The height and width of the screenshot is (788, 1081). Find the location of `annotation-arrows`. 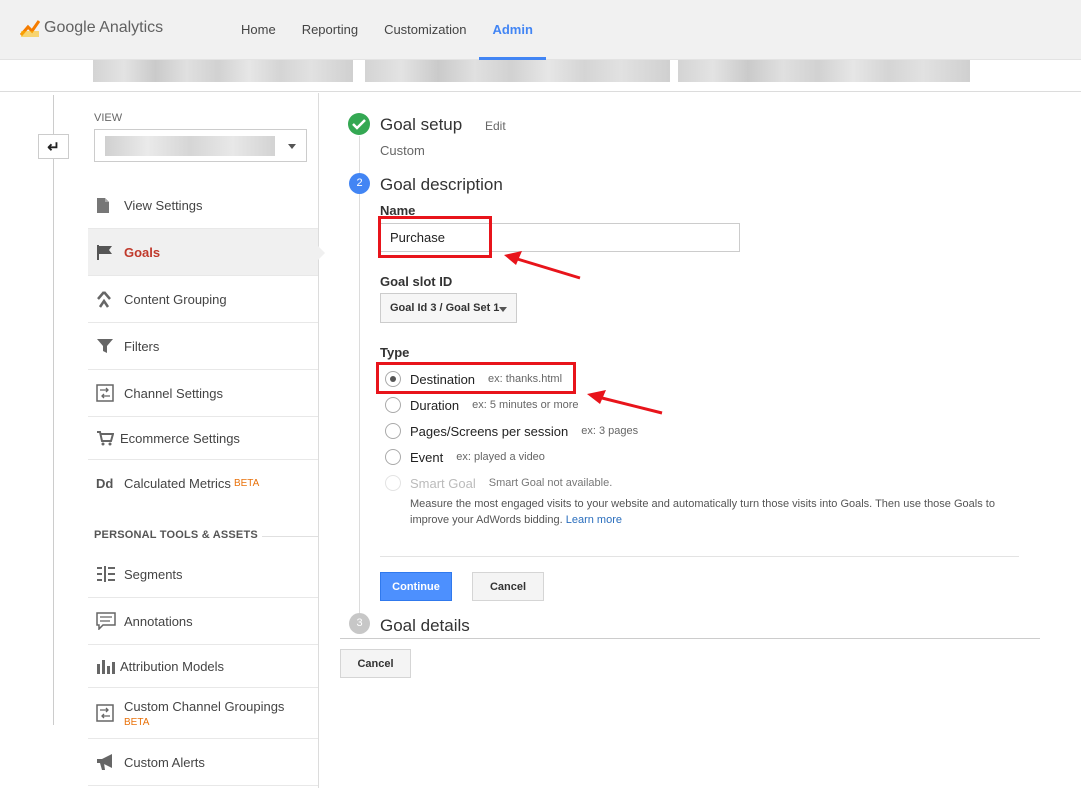

annotation-arrows is located at coordinates (583, 333).